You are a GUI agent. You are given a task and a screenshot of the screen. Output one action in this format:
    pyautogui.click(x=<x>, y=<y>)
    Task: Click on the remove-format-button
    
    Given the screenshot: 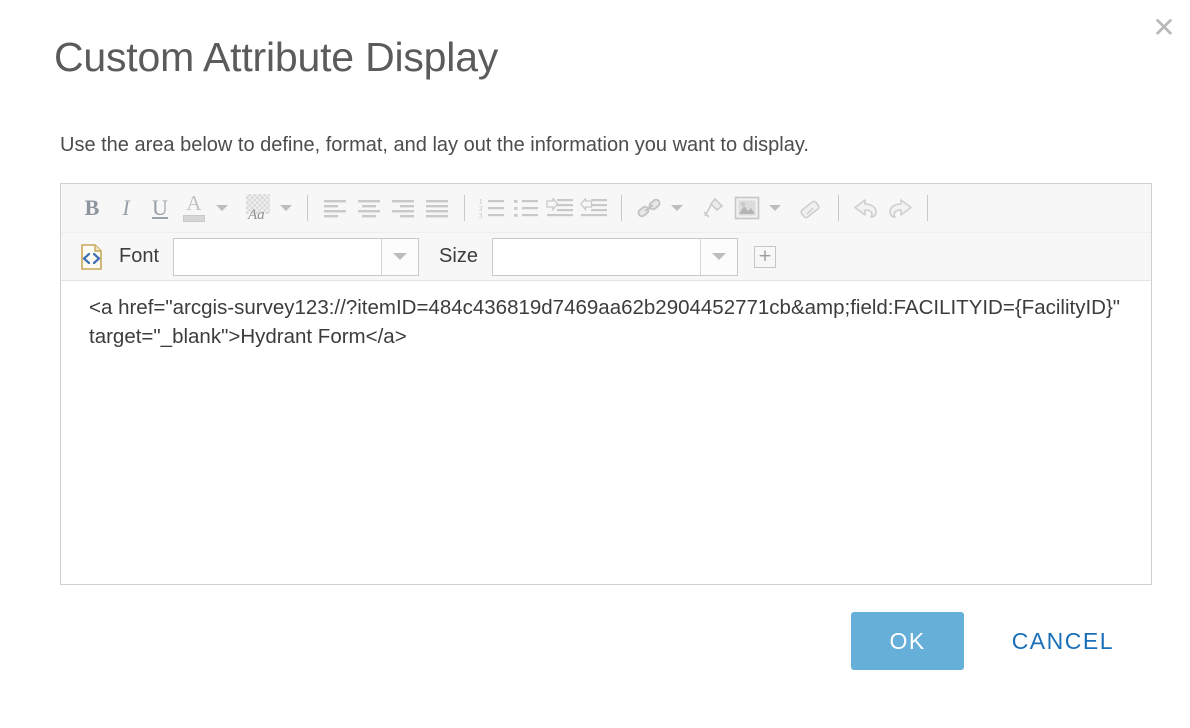 What is the action you would take?
    pyautogui.click(x=811, y=208)
    